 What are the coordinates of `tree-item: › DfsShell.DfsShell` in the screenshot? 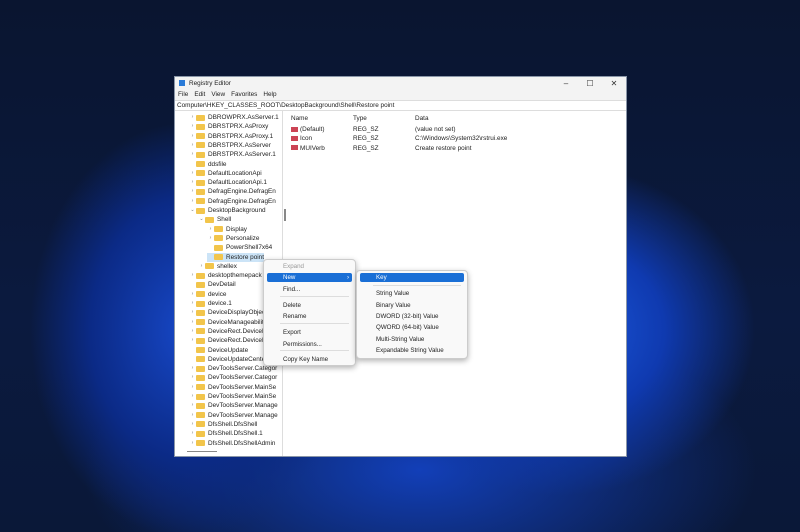 It's located at (223, 424).